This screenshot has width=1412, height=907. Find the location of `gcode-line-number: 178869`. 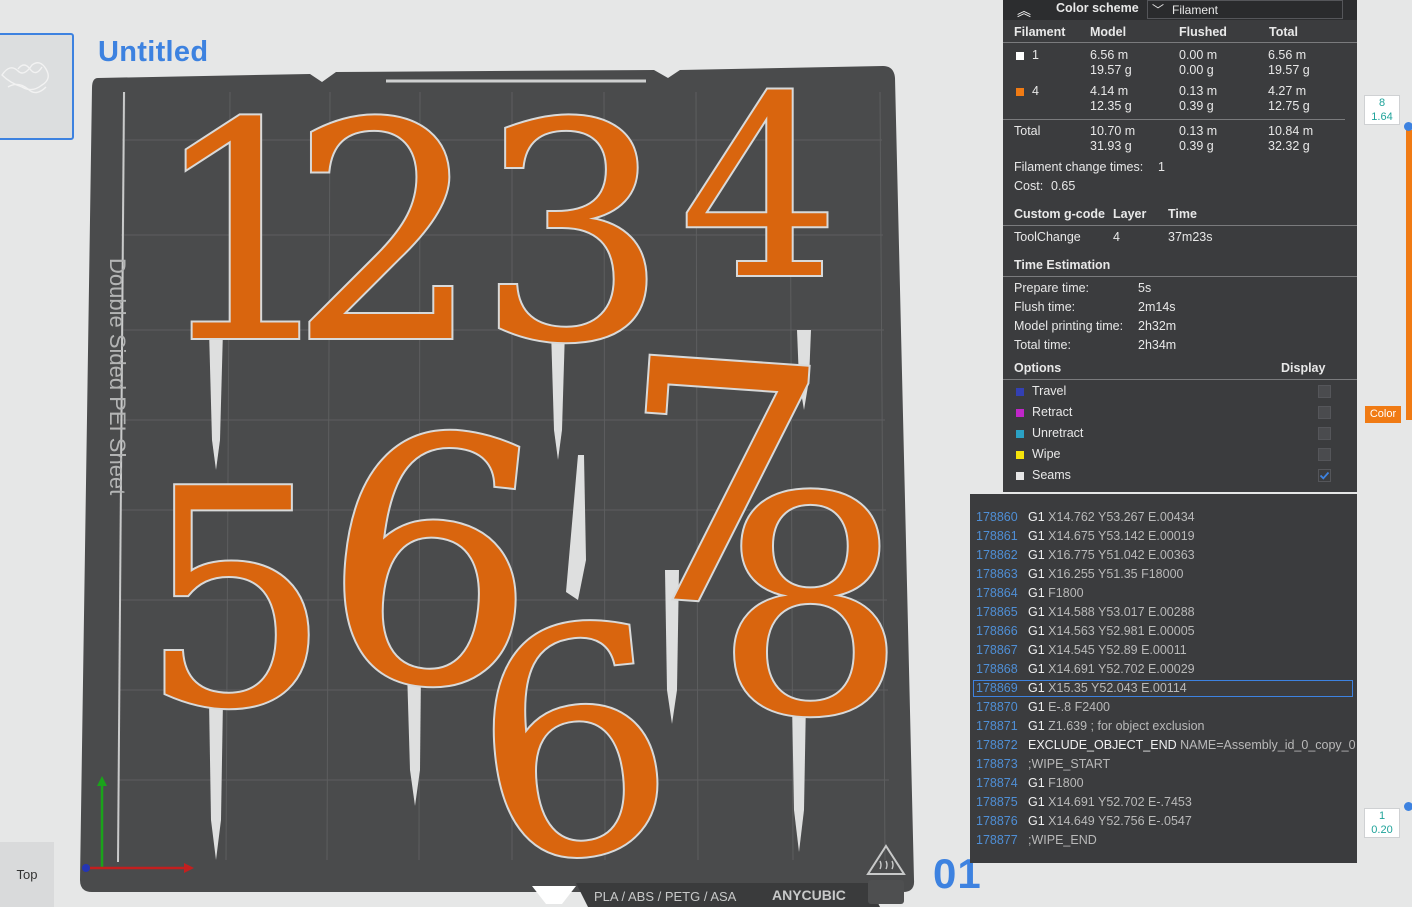

gcode-line-number: 178869 is located at coordinates (997, 688).